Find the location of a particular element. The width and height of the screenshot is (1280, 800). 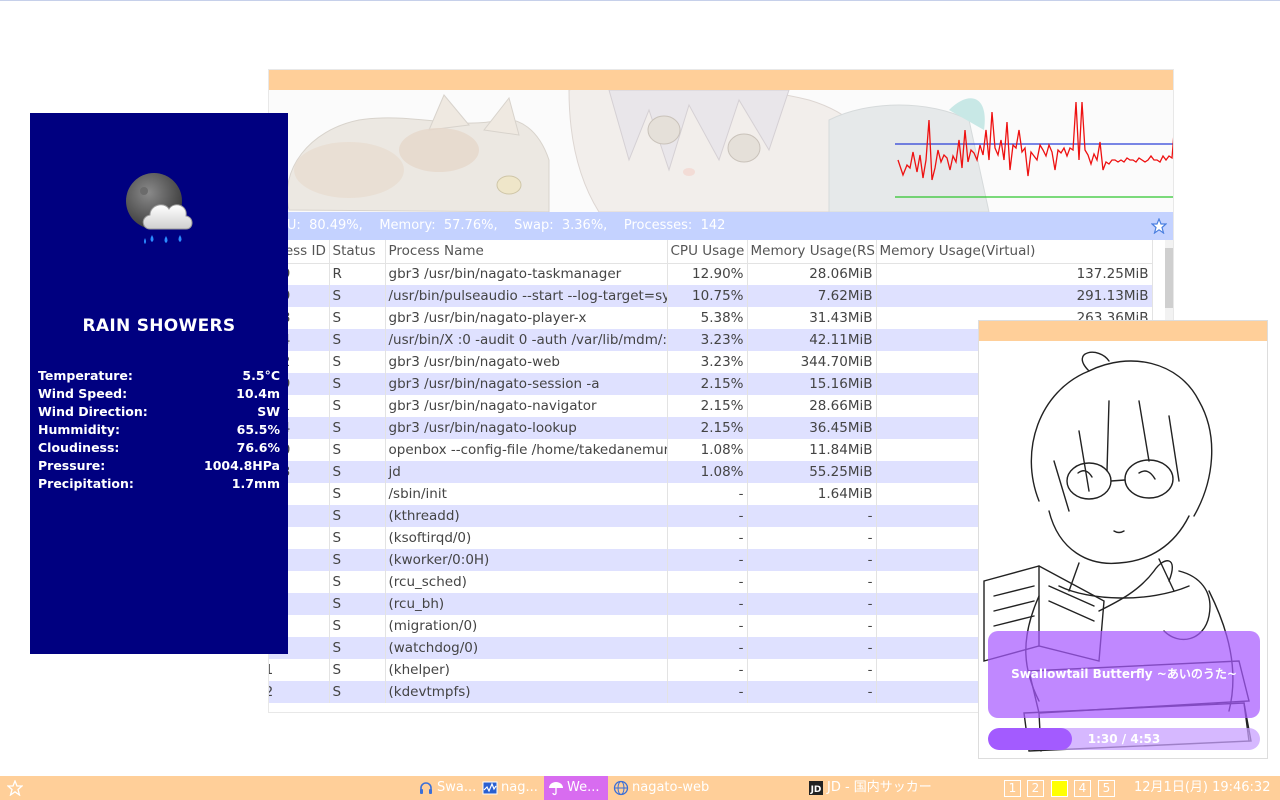

workspace-1: 1 is located at coordinates (1012, 788).